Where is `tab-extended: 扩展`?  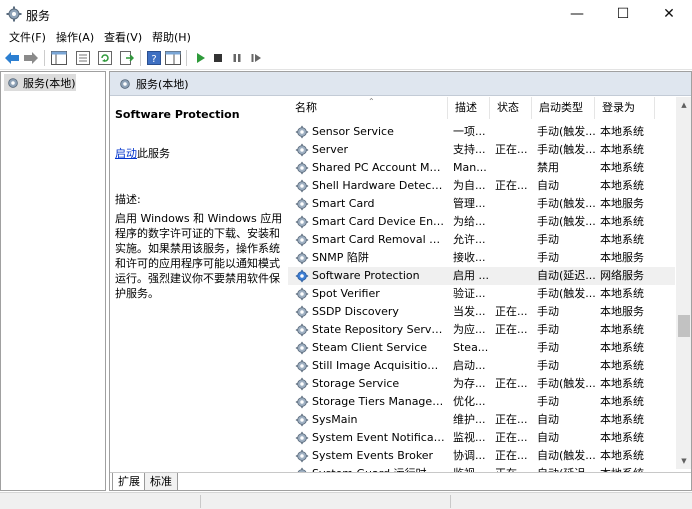
tab-extended: 扩展 is located at coordinates (129, 481).